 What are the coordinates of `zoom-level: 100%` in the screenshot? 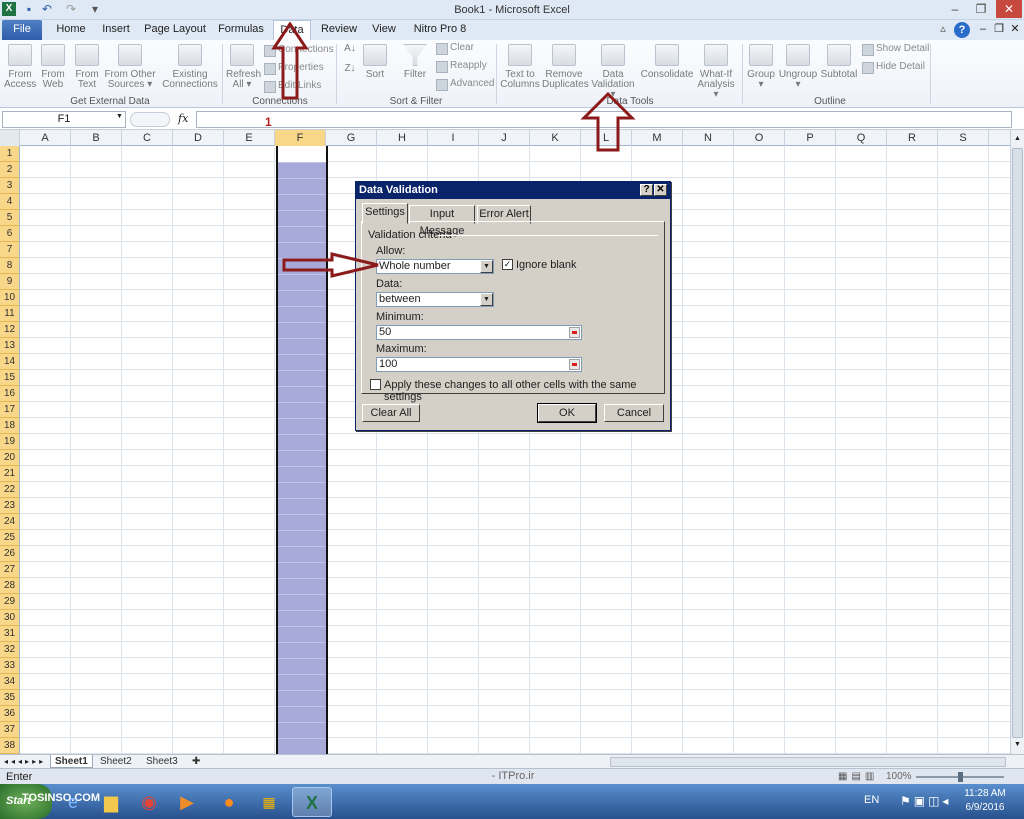 It's located at (899, 776).